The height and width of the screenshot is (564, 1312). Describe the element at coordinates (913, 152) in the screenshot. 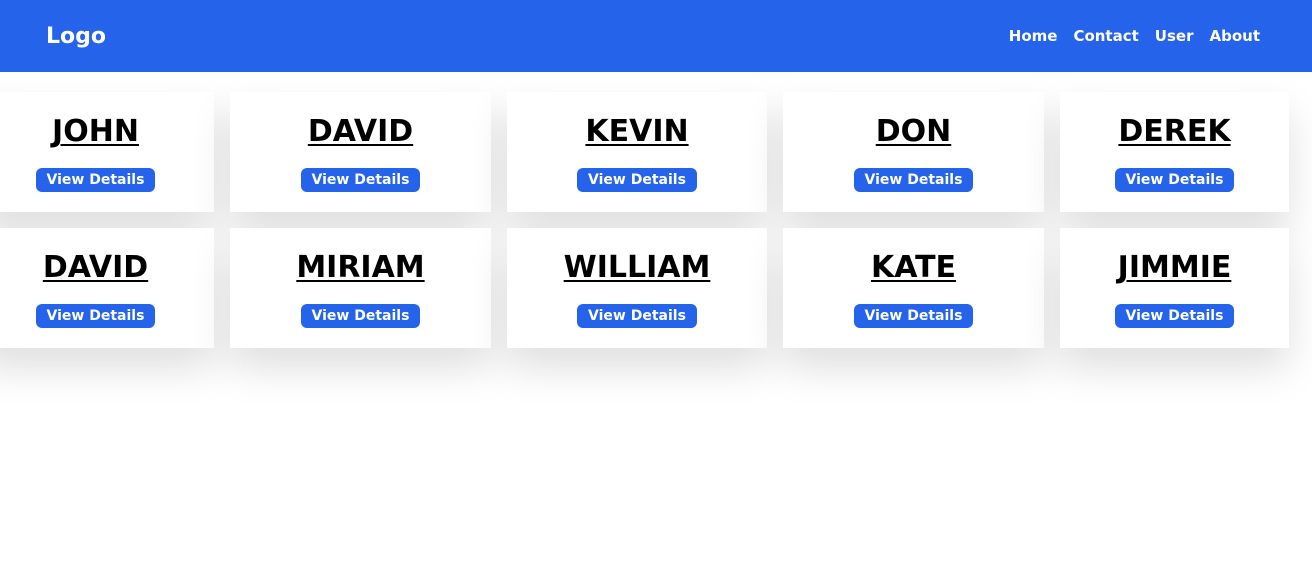

I see `user-card: DON View Details` at that location.